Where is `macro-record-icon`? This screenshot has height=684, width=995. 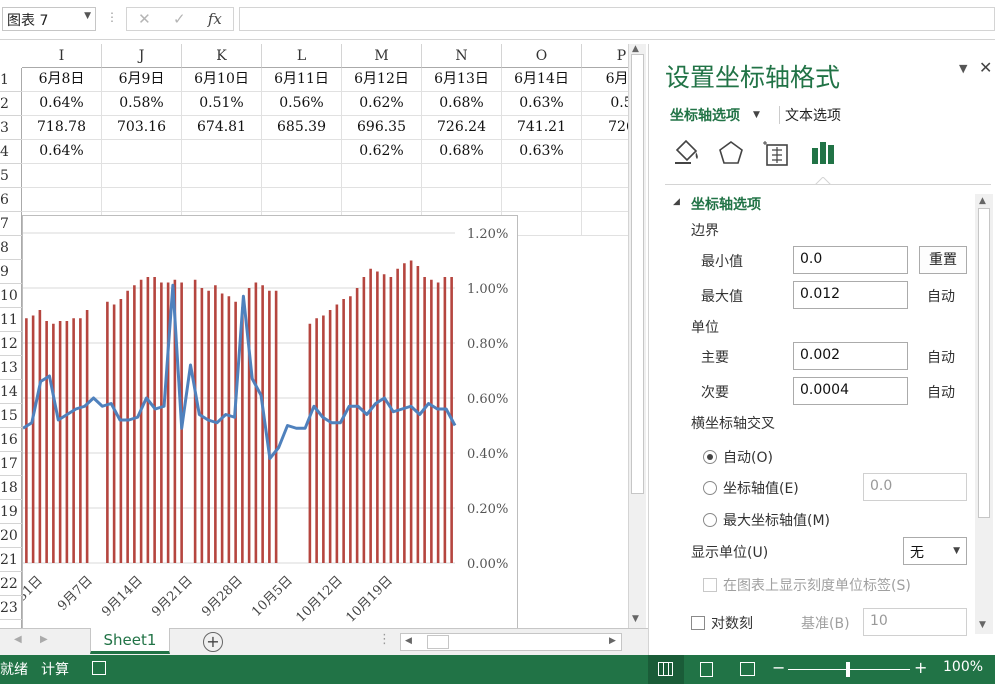
macro-record-icon is located at coordinates (99, 668).